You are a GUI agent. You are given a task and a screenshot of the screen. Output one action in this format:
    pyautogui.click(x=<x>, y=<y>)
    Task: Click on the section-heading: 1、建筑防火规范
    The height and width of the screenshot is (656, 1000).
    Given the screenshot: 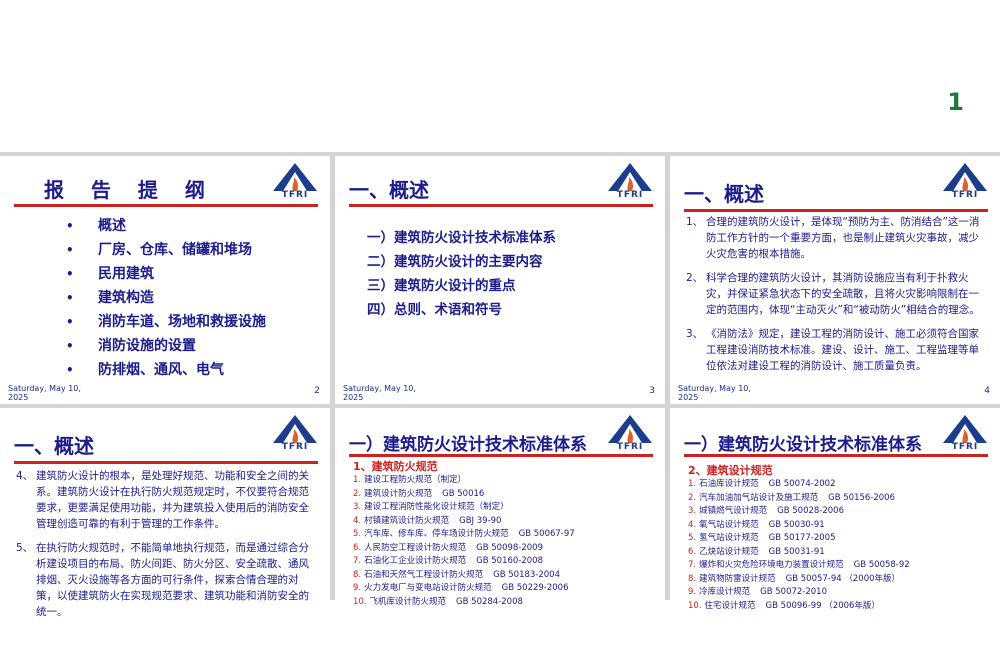 What is the action you would take?
    pyautogui.click(x=395, y=466)
    